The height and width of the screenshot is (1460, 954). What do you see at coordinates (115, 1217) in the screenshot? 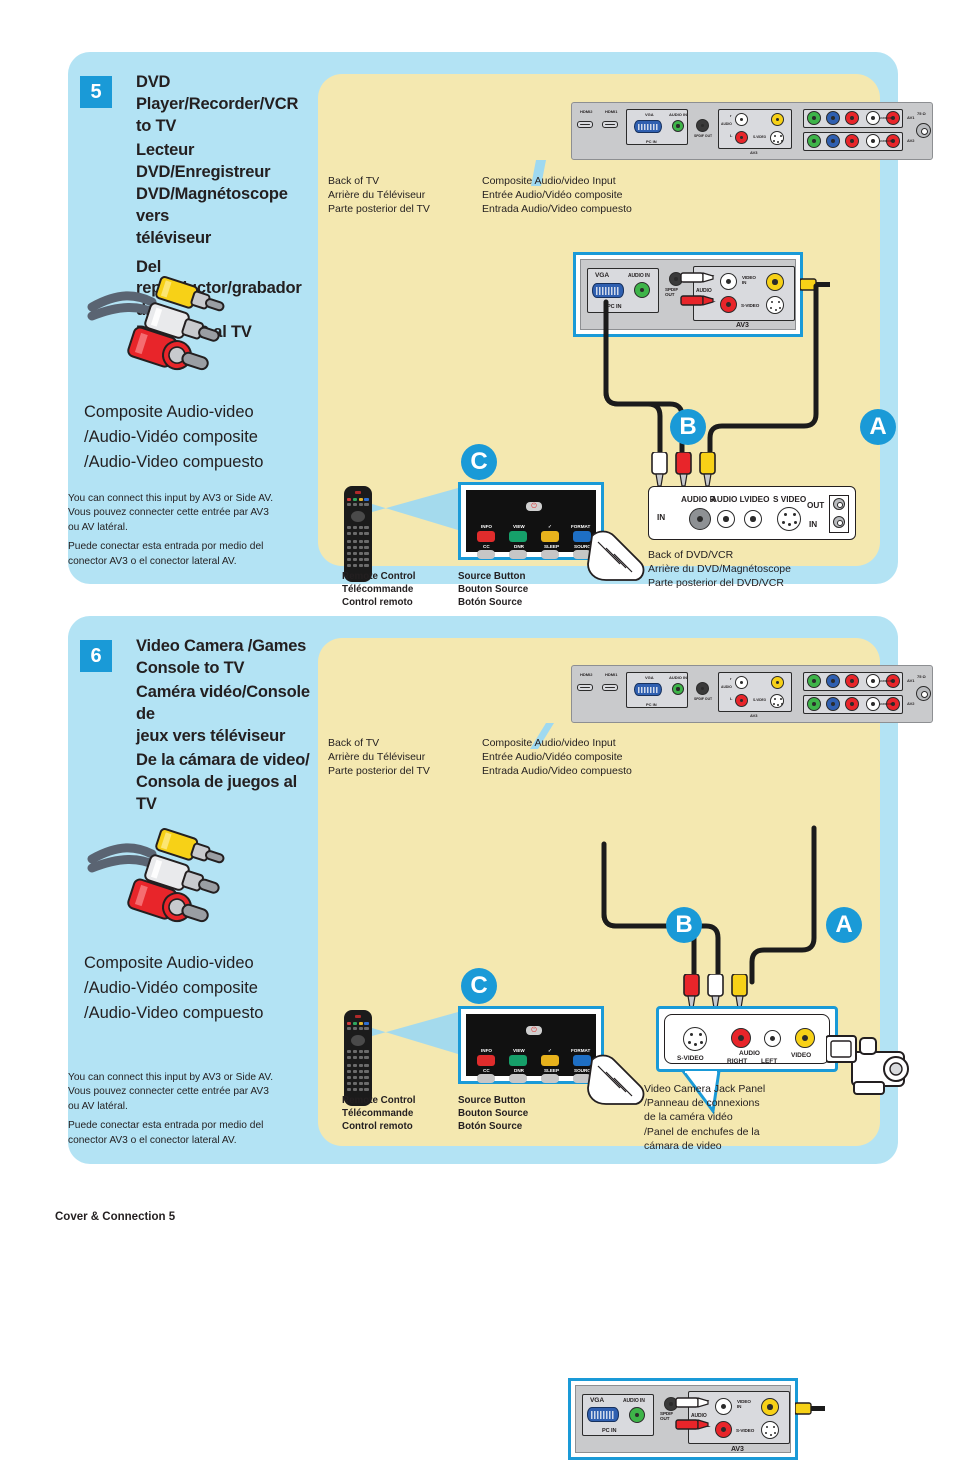
I see `page-footer: Cover & Connection 5` at bounding box center [115, 1217].